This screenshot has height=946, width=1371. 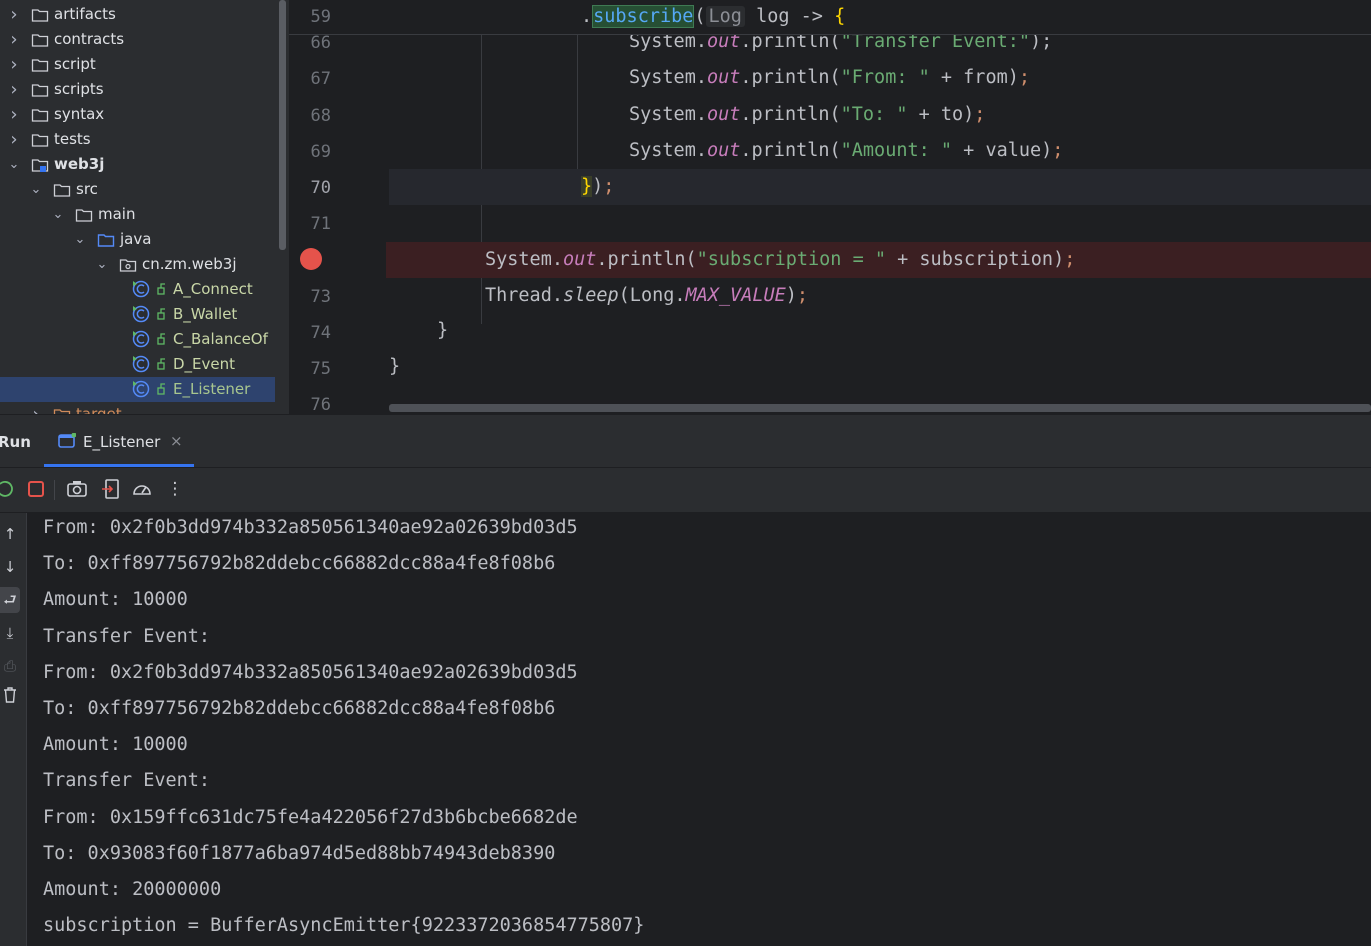 I want to click on exit-icon, so click(x=111, y=489).